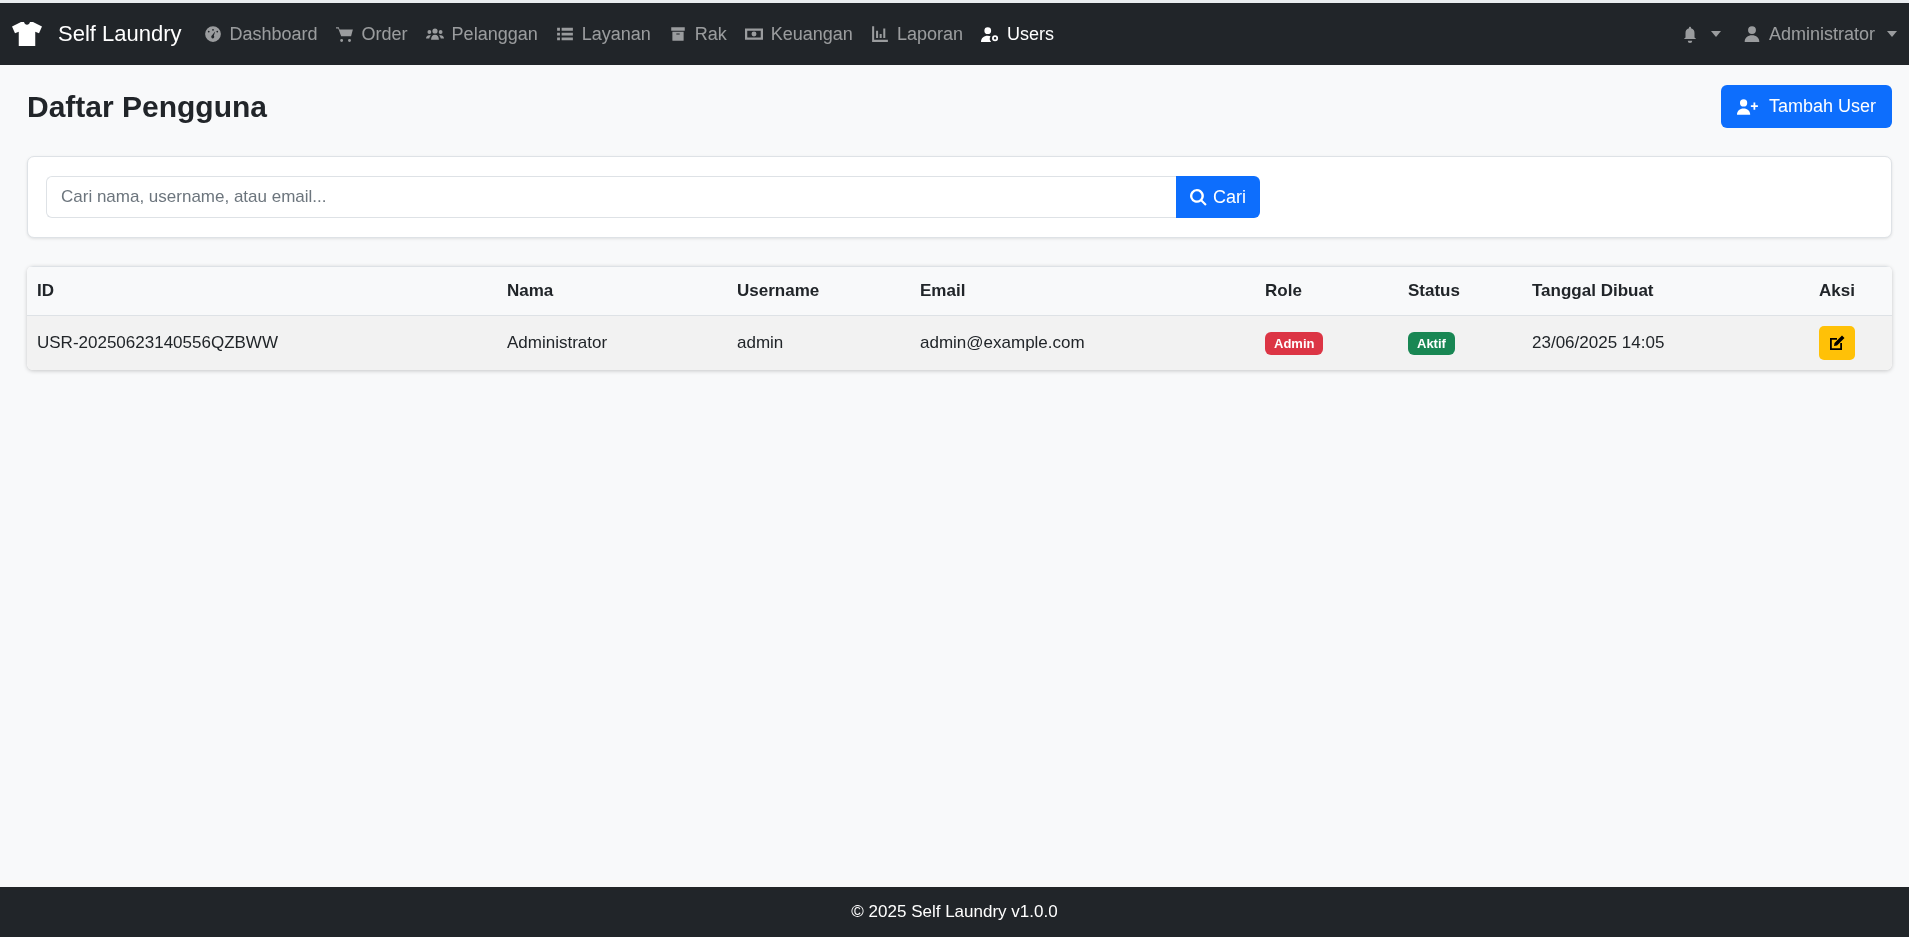 The image size is (1909, 937). I want to click on user-plus-icon, so click(1747, 106).